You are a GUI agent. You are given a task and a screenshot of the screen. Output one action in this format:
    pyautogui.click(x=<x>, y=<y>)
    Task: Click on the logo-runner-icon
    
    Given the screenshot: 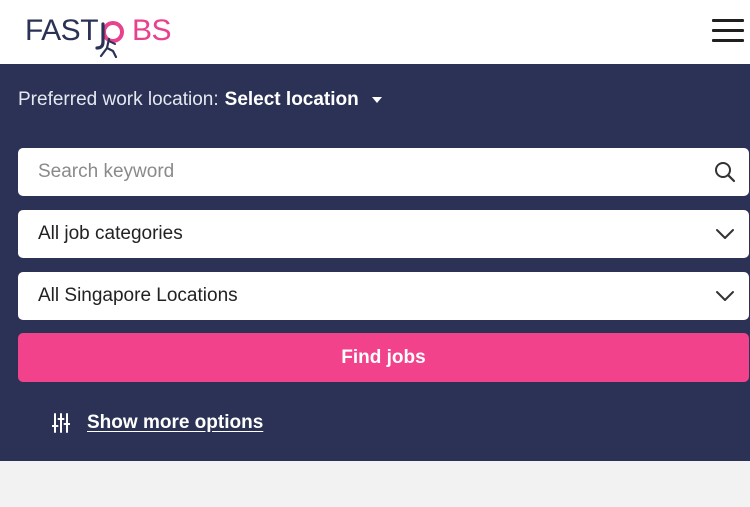 What is the action you would take?
    pyautogui.click(x=109, y=39)
    